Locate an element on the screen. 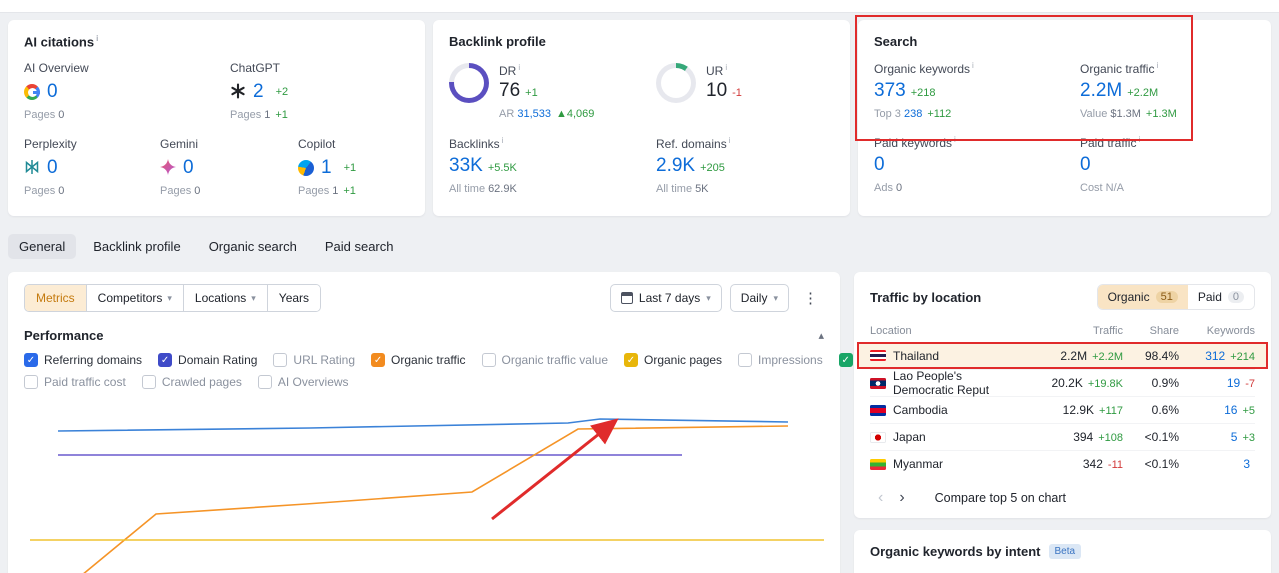 This screenshot has width=1279, height=573. metric-checkbox-referring-domains: Referring domains is located at coordinates (83, 360).